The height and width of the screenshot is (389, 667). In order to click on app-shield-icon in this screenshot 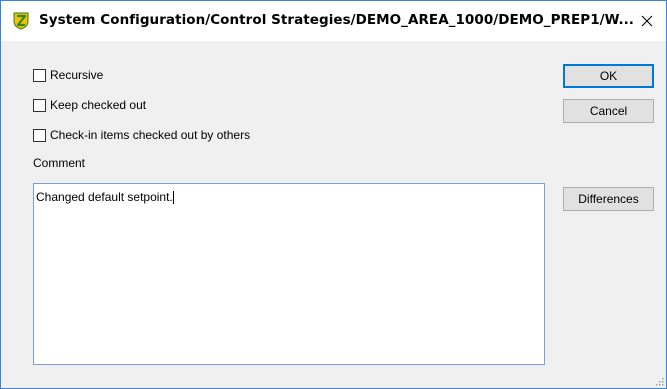, I will do `click(21, 21)`.